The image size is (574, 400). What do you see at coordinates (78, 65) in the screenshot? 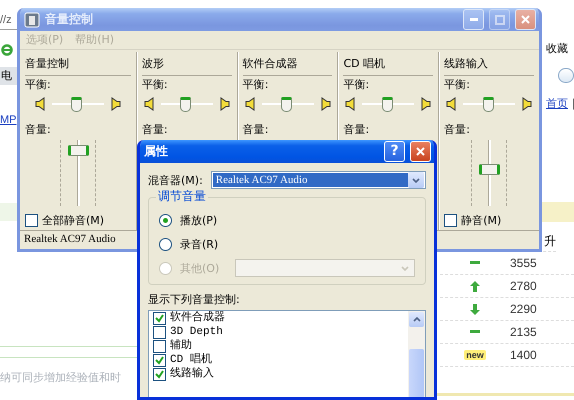
I see `channel-title: 音量控制` at bounding box center [78, 65].